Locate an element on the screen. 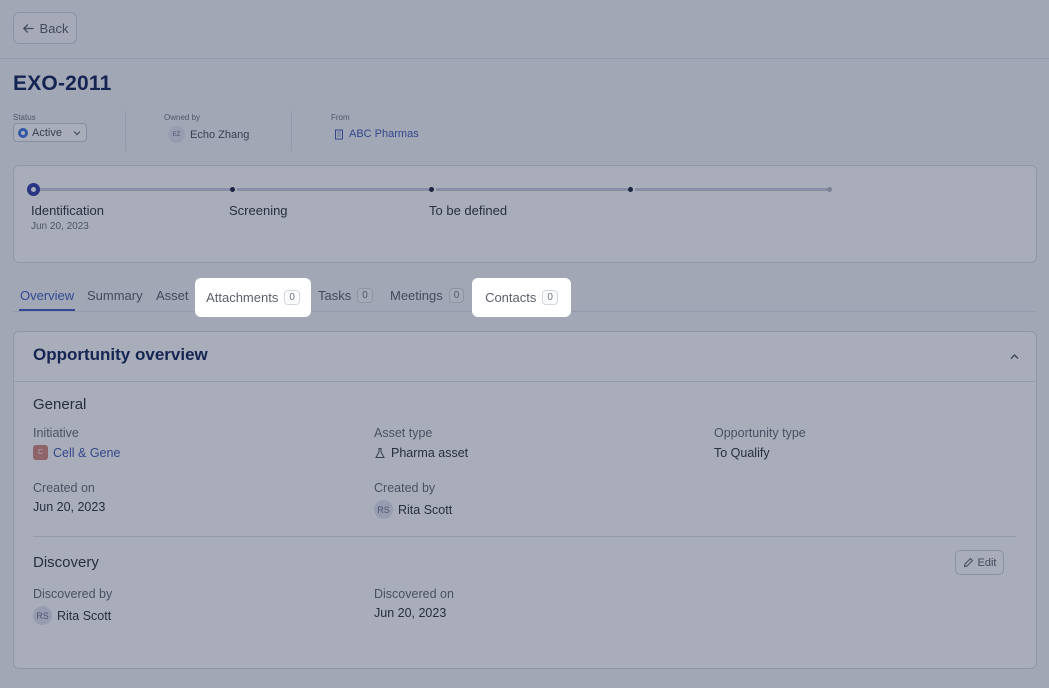  created-by-label: Created by is located at coordinates (405, 488).